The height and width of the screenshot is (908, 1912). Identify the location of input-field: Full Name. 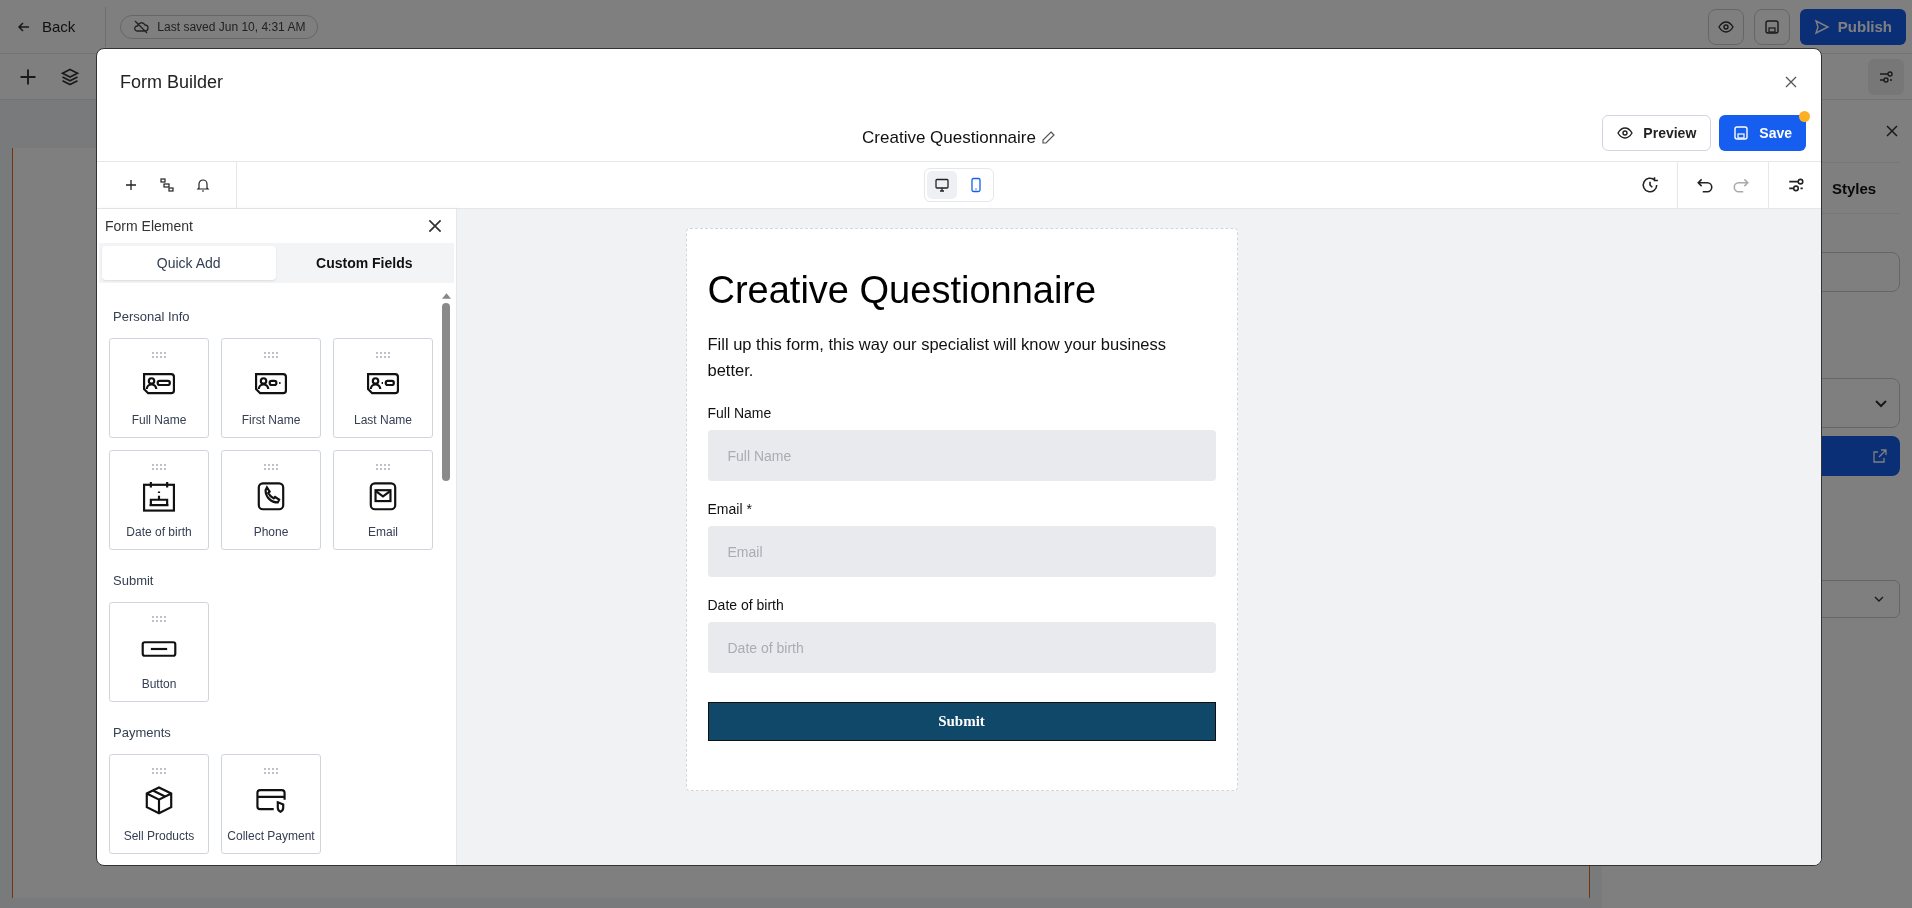
(961, 455).